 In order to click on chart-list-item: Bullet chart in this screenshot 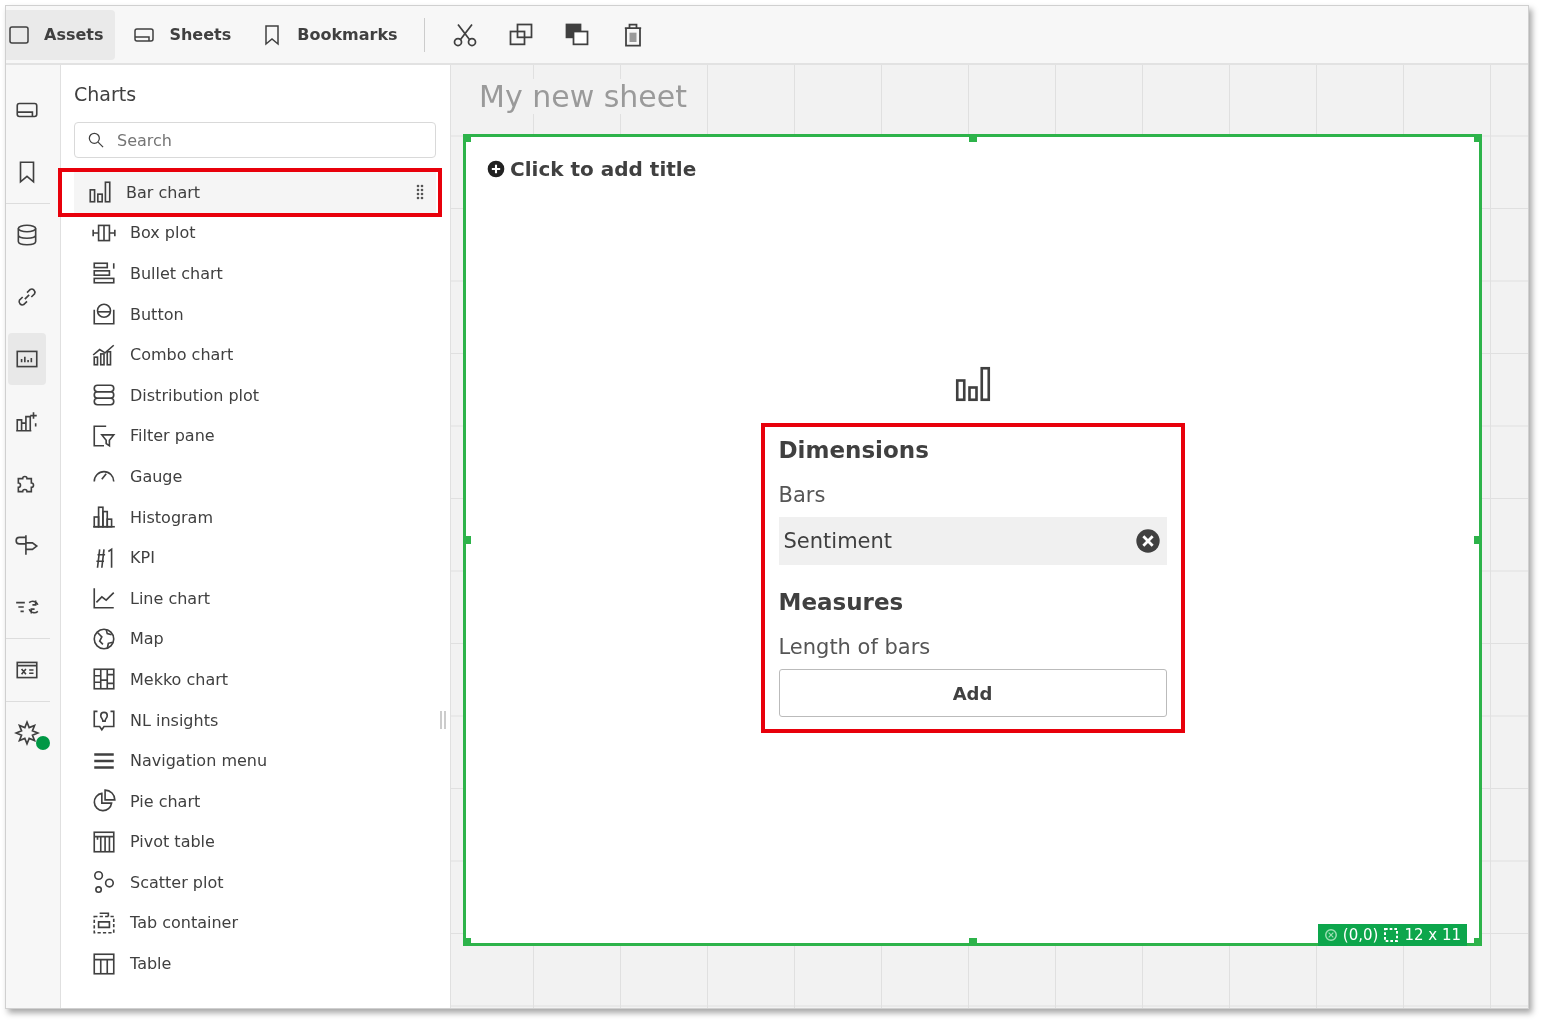, I will do `click(255, 273)`.